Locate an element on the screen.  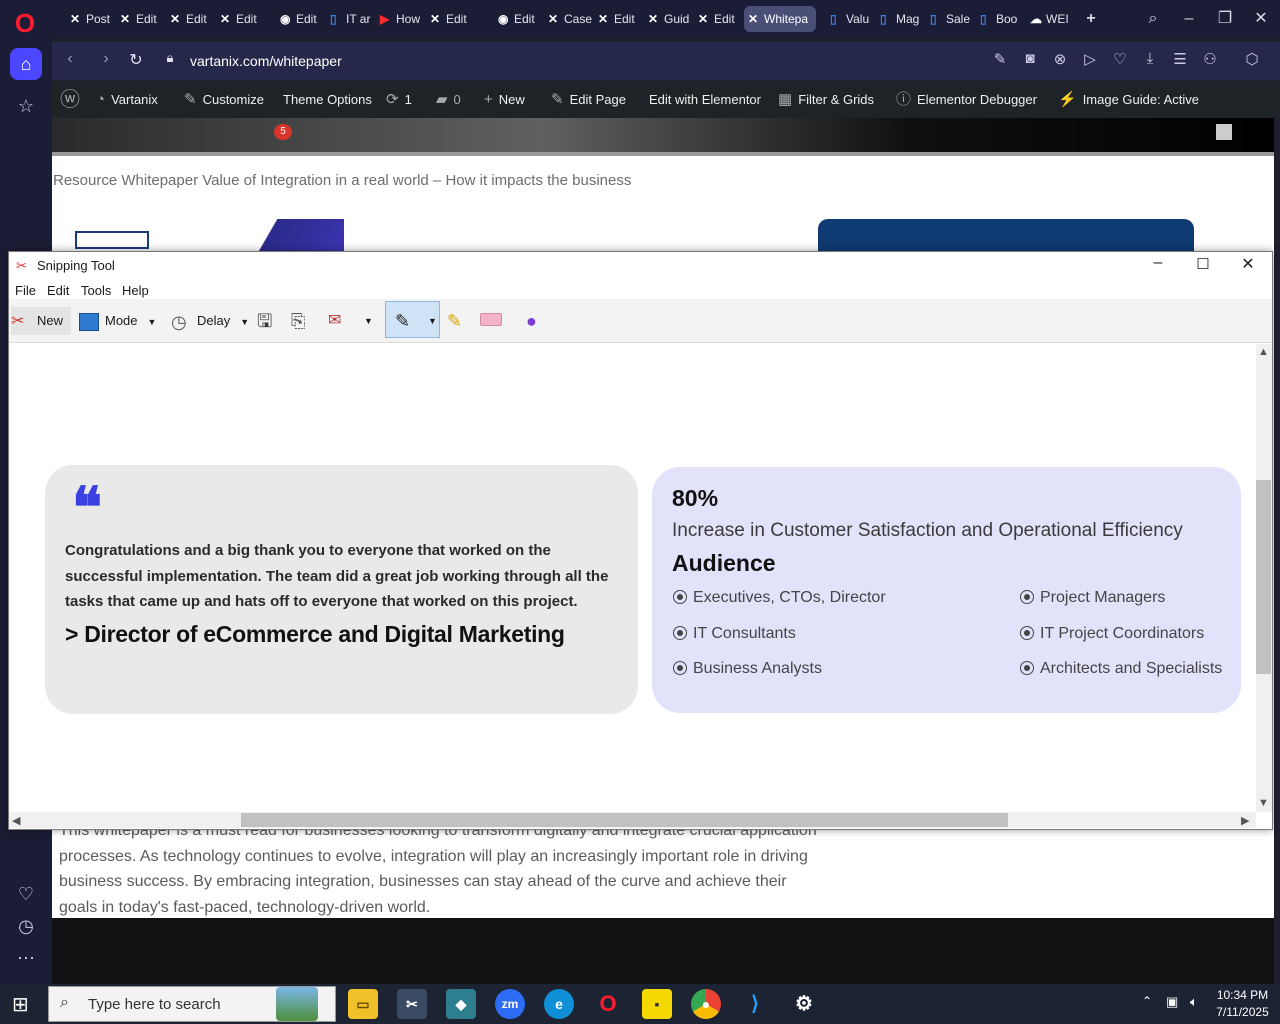
scroll-down-icon: ▼ is located at coordinates (1263, 803).